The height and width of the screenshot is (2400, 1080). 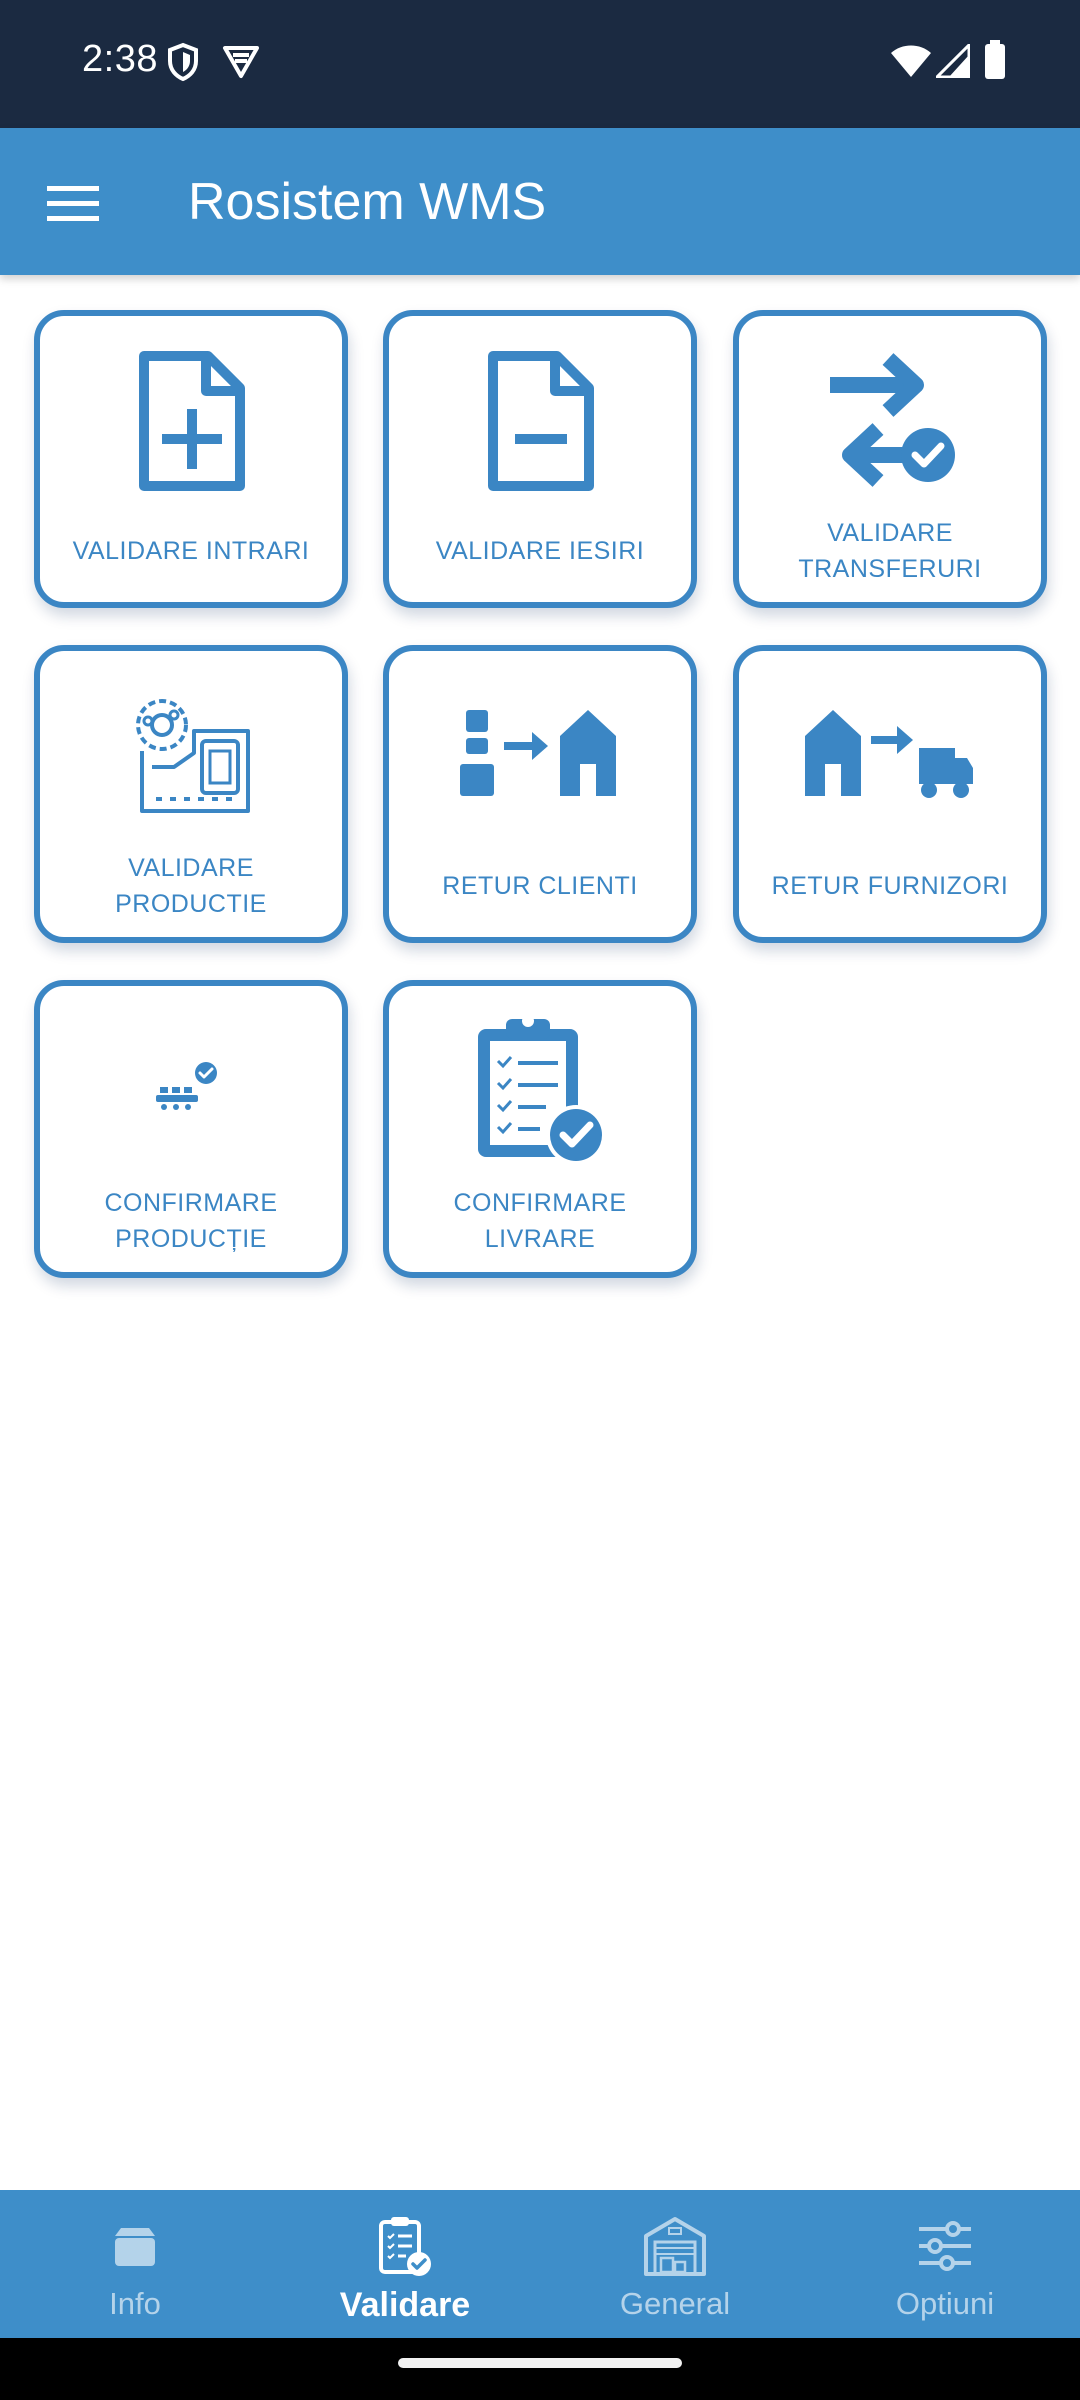 I want to click on tile-label: VALIDARE PRODUCTIE, so click(x=191, y=886).